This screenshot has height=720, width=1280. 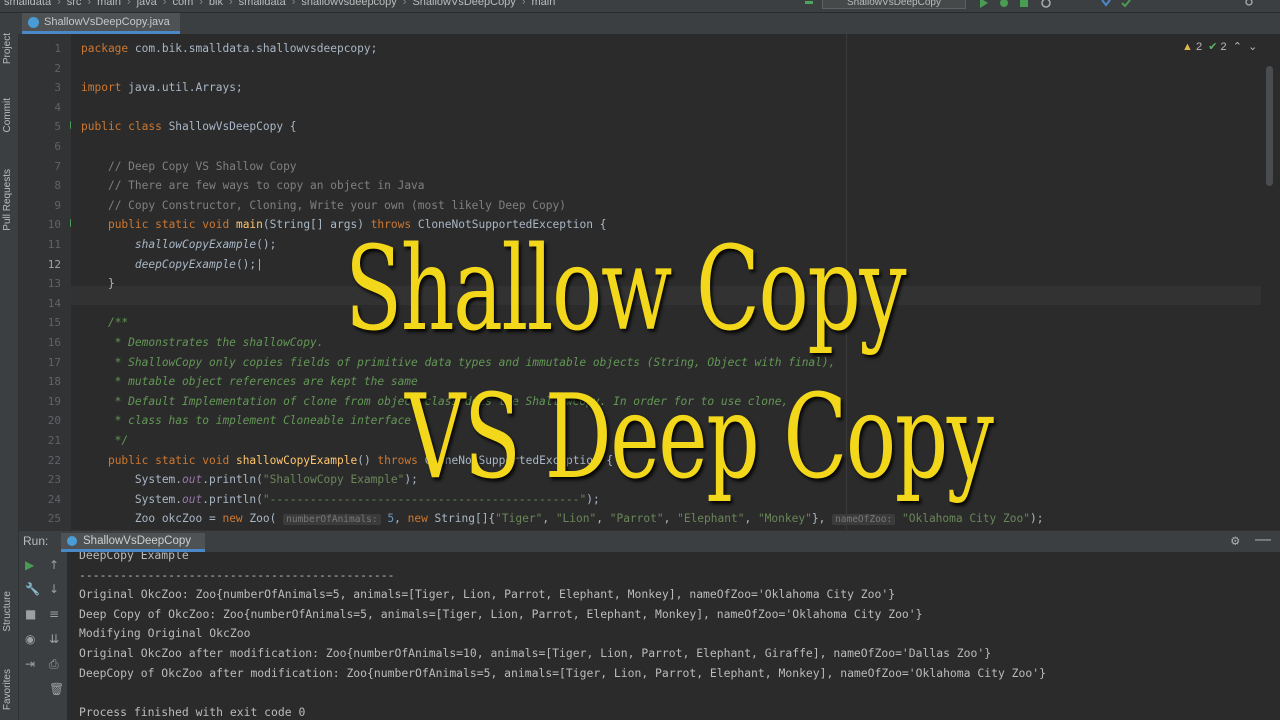 I want to click on line-number: 12, so click(x=54, y=264).